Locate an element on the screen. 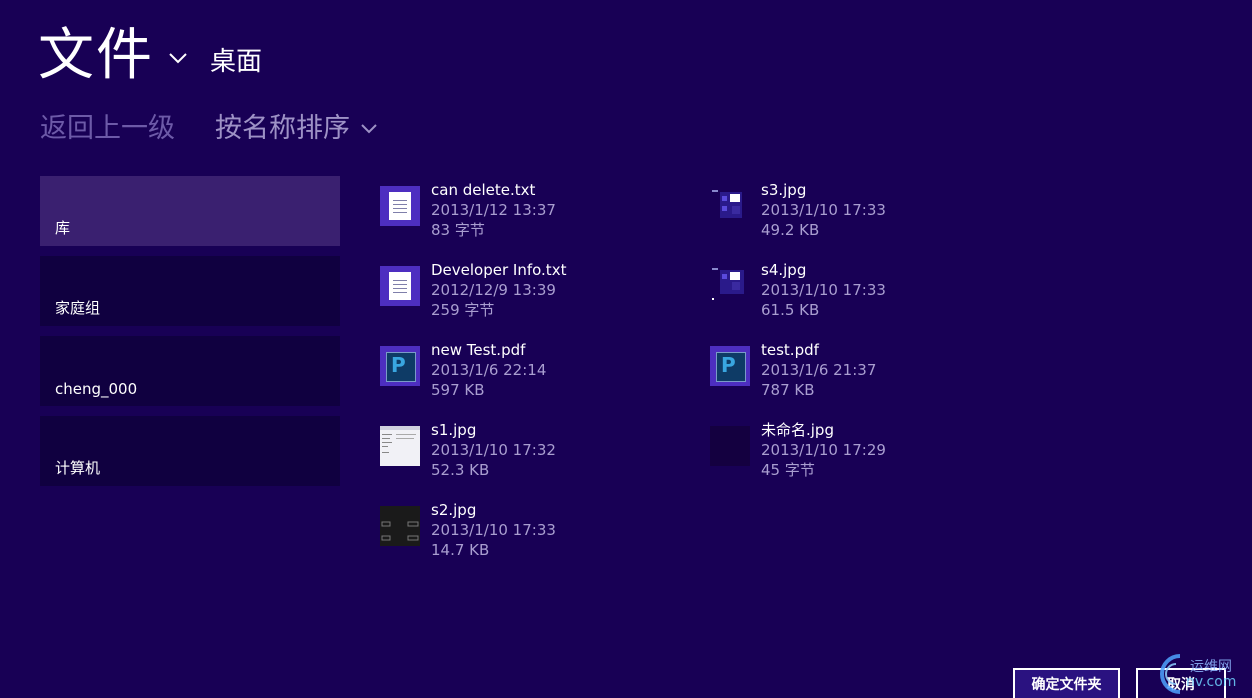  sidebar-item-label: 库 is located at coordinates (63, 228).